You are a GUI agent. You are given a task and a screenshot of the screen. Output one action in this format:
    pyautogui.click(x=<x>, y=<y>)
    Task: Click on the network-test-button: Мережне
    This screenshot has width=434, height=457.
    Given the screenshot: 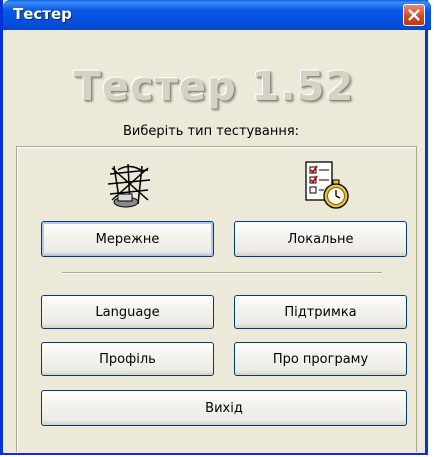 What is the action you would take?
    pyautogui.click(x=127, y=239)
    